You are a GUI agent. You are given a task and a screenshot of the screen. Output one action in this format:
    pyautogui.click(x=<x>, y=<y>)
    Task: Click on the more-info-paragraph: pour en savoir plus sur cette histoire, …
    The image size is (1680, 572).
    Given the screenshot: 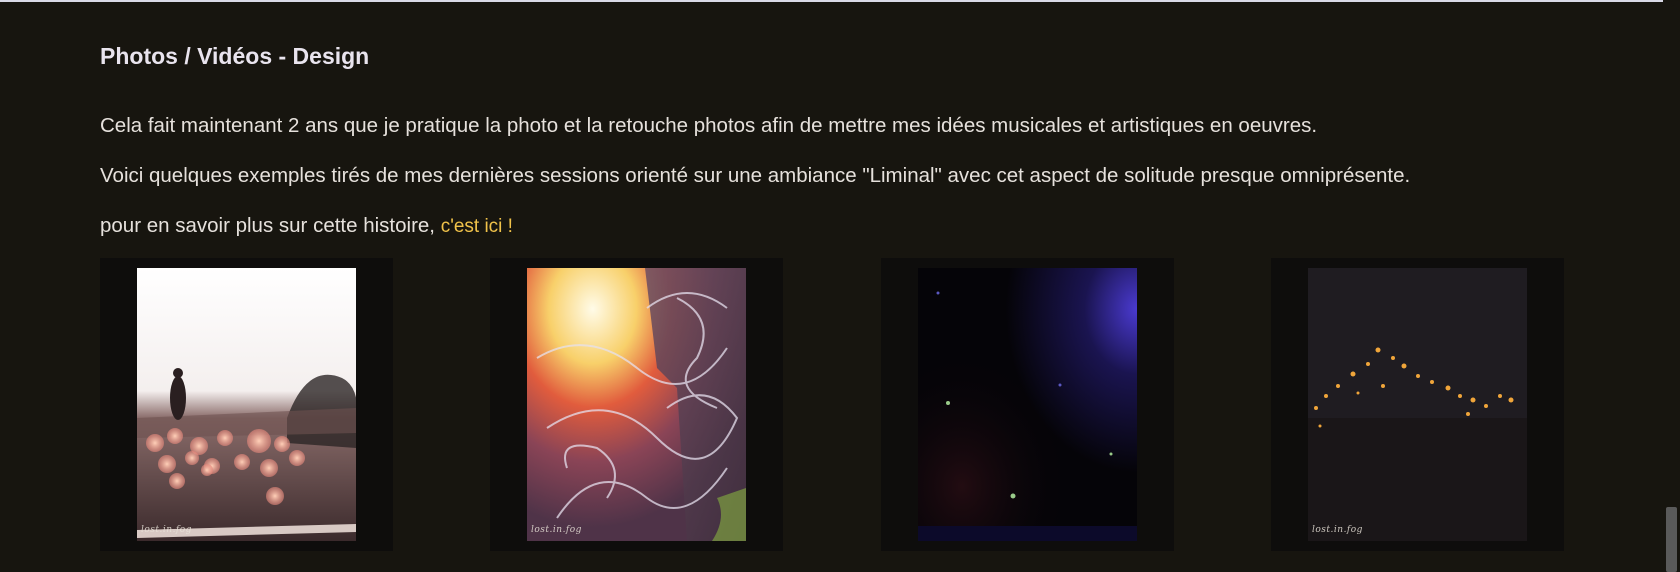 What is the action you would take?
    pyautogui.click(x=306, y=226)
    